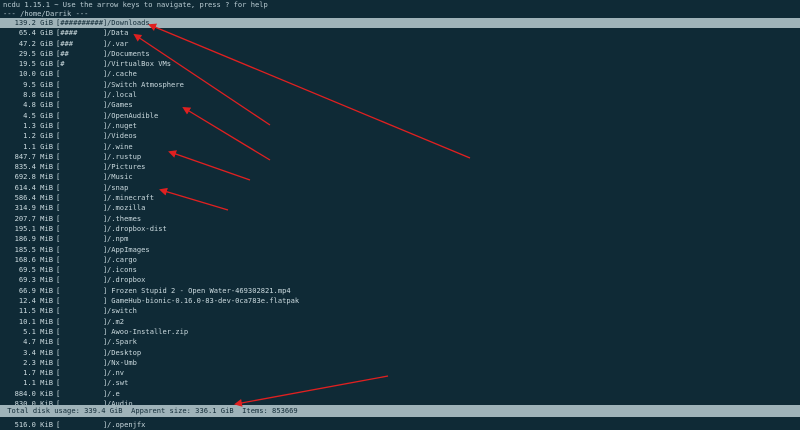 This screenshot has width=800, height=430. What do you see at coordinates (126, 424) in the screenshot?
I see `entry-name: /.openjfx` at bounding box center [126, 424].